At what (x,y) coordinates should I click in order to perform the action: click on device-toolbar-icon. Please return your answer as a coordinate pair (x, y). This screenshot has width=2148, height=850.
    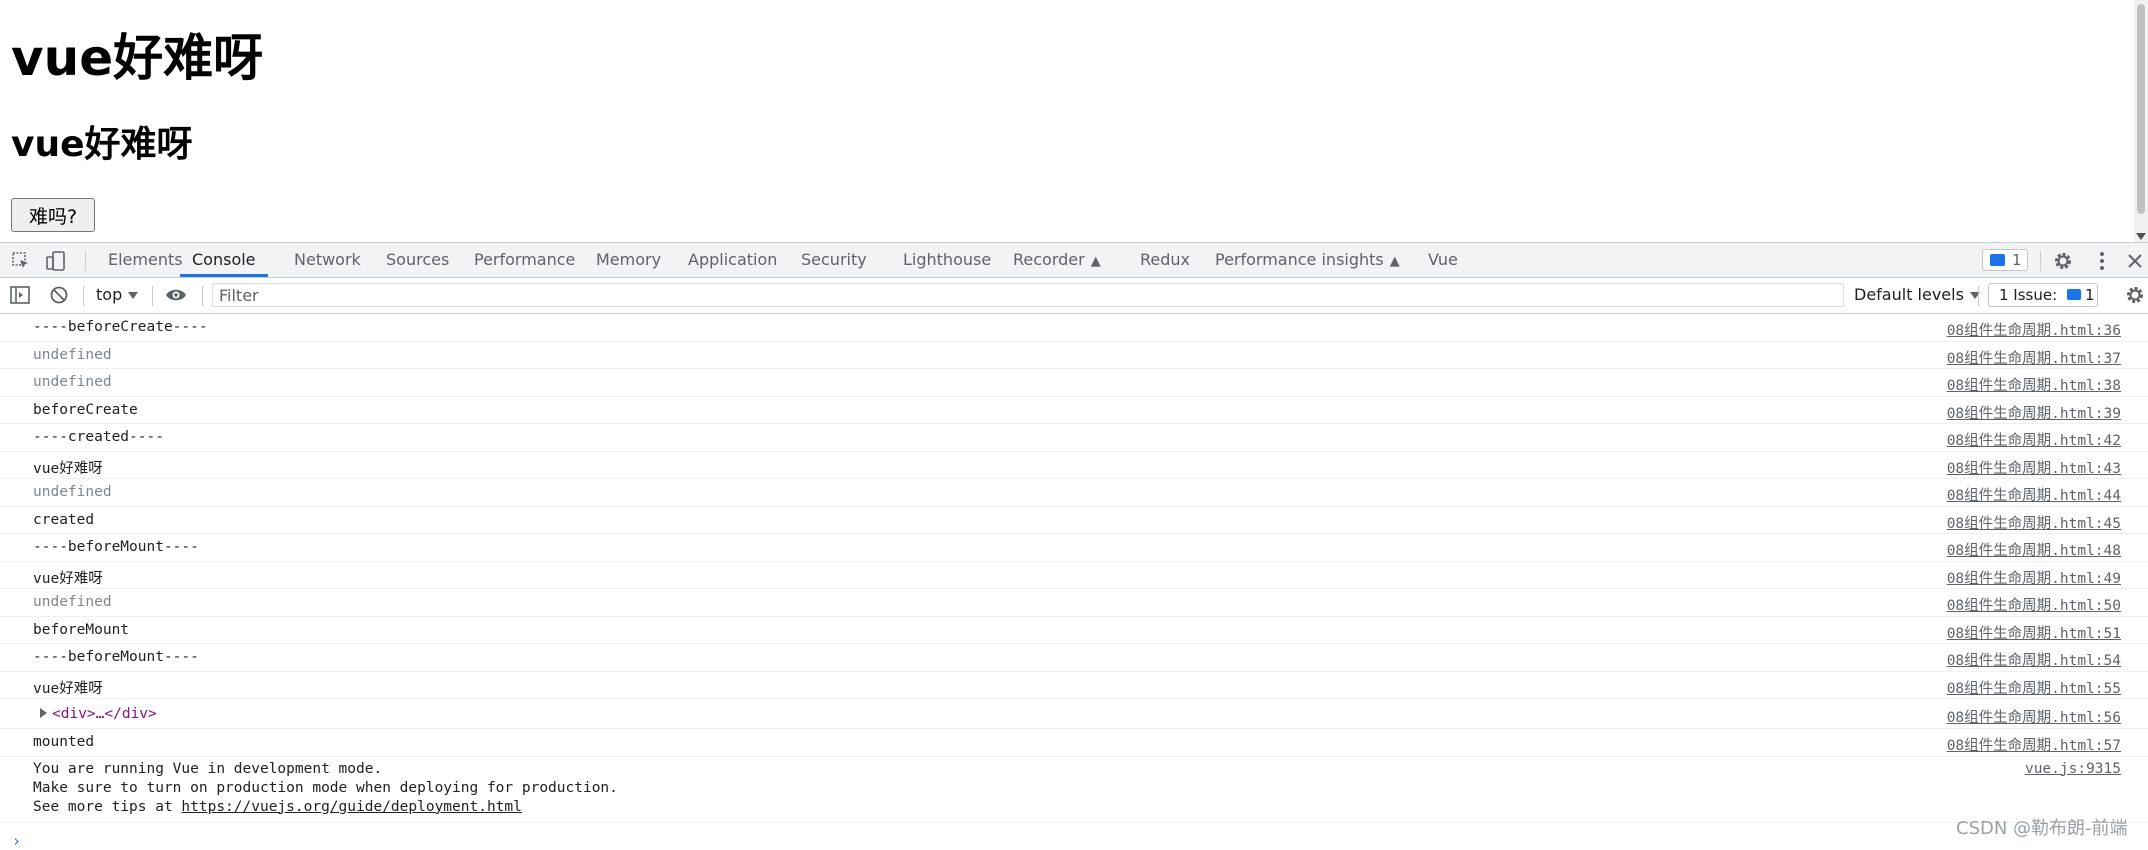
    Looking at the image, I should click on (56, 261).